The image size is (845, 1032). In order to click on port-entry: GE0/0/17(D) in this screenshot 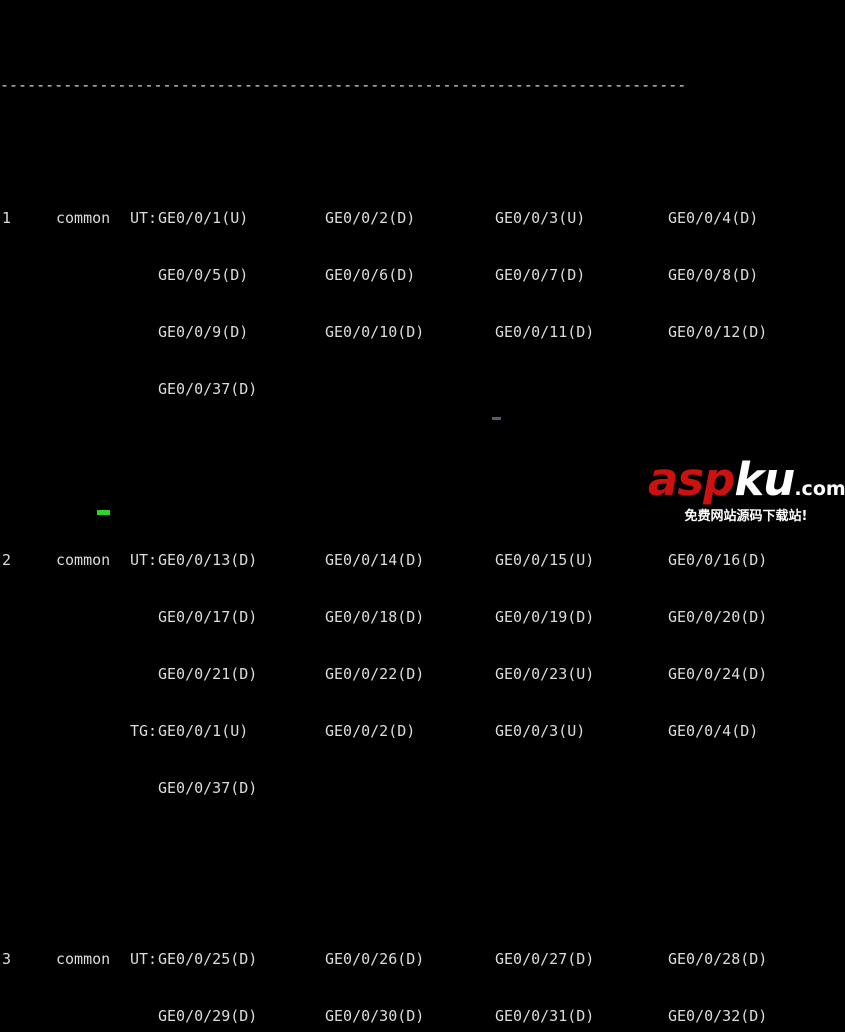, I will do `click(208, 617)`.